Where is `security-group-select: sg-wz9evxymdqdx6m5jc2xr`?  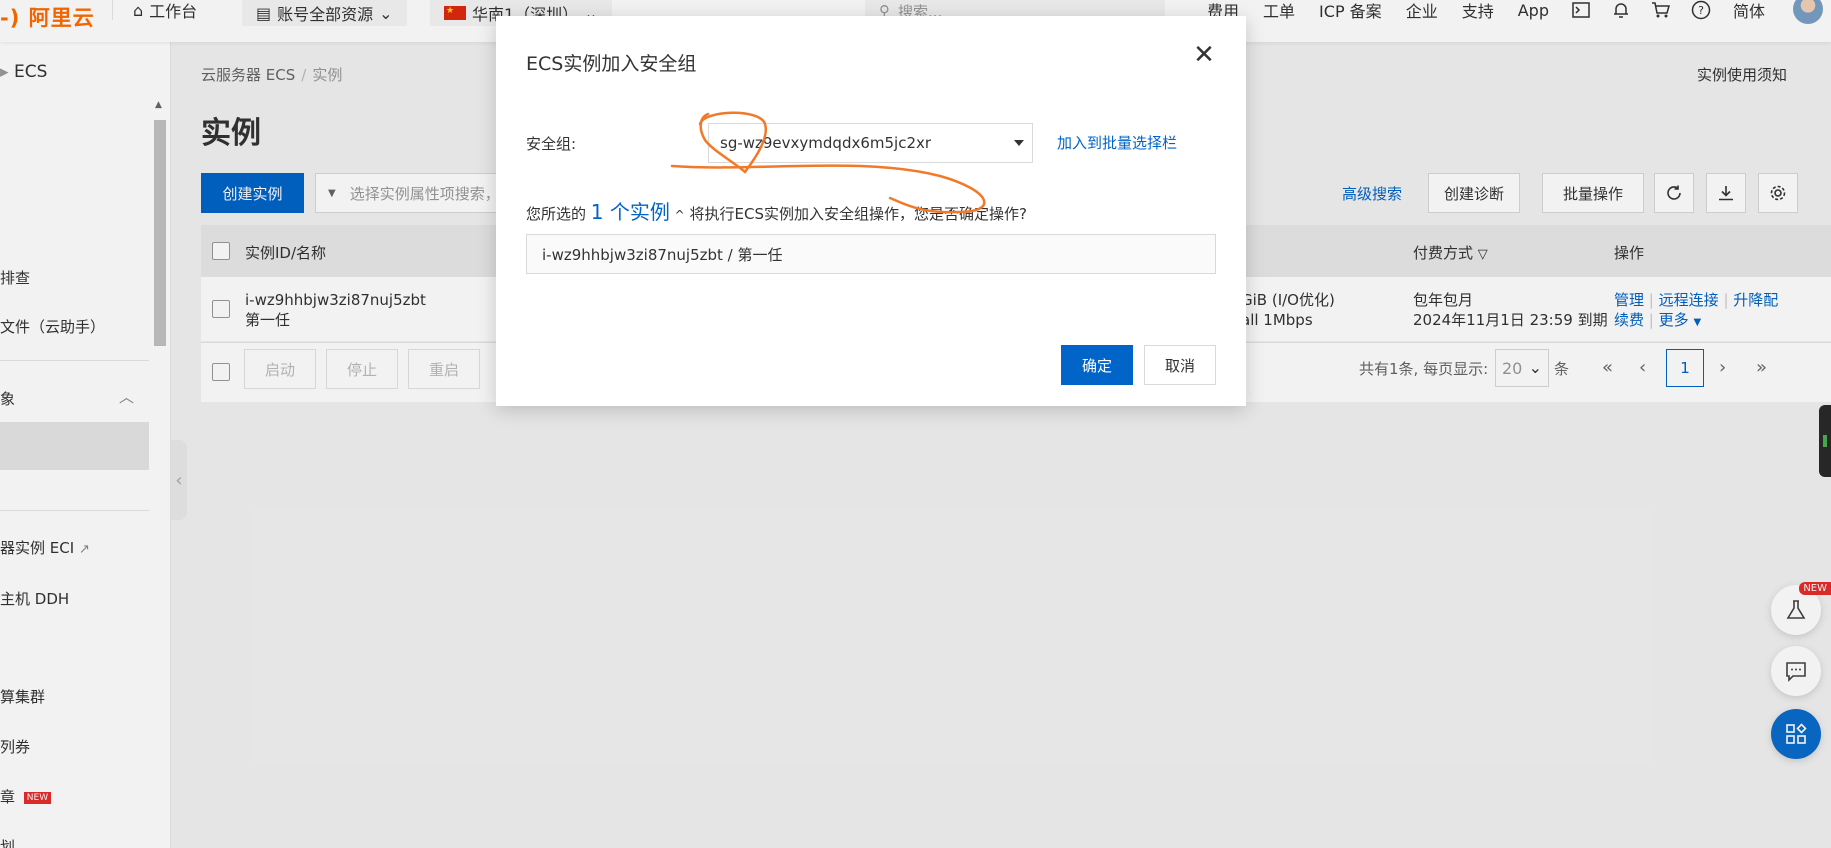 security-group-select: sg-wz9evxymdqdx6m5jc2xr is located at coordinates (870, 143).